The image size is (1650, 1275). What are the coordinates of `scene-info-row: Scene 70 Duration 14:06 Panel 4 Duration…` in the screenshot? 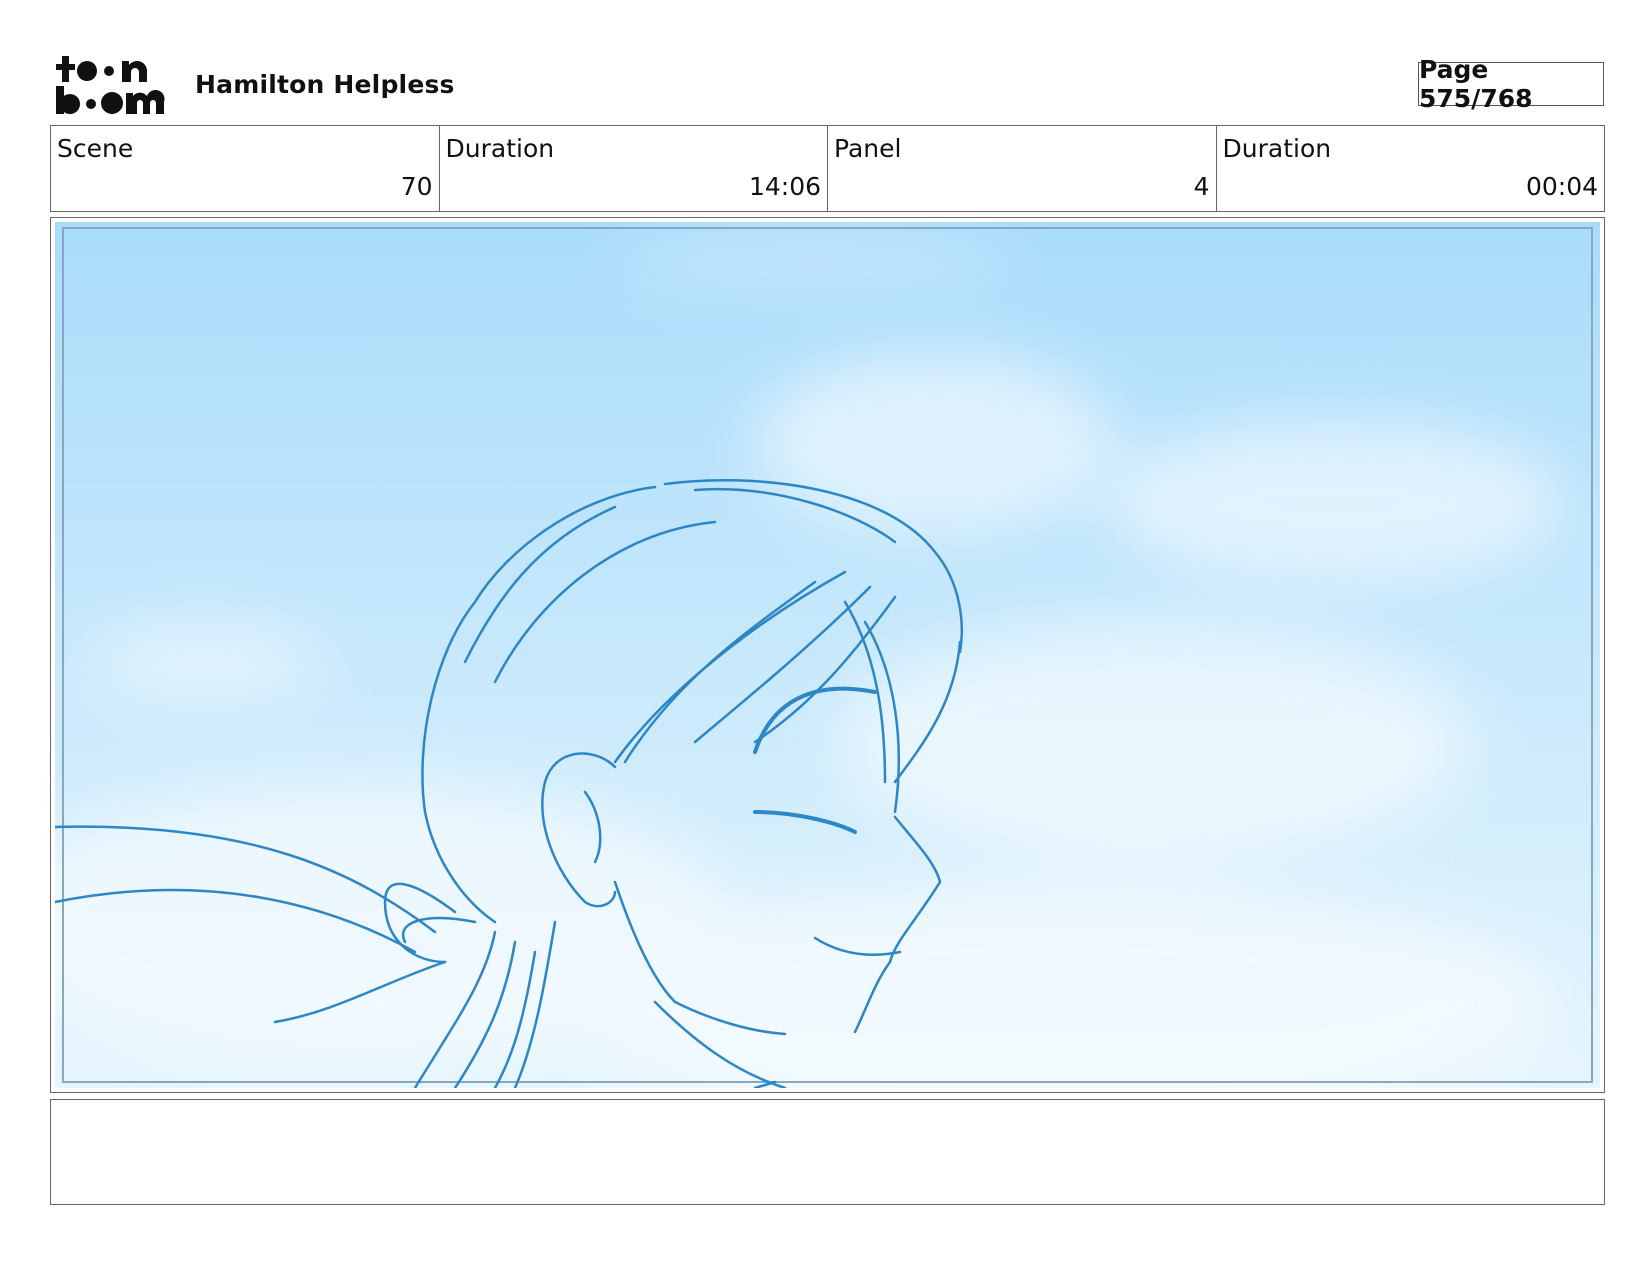 It's located at (827, 168).